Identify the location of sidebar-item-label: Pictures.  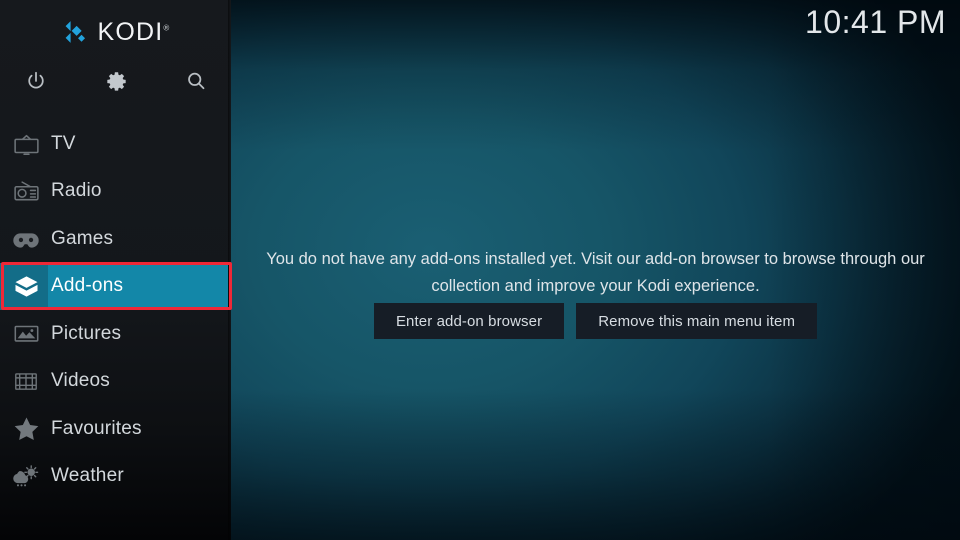
(86, 333).